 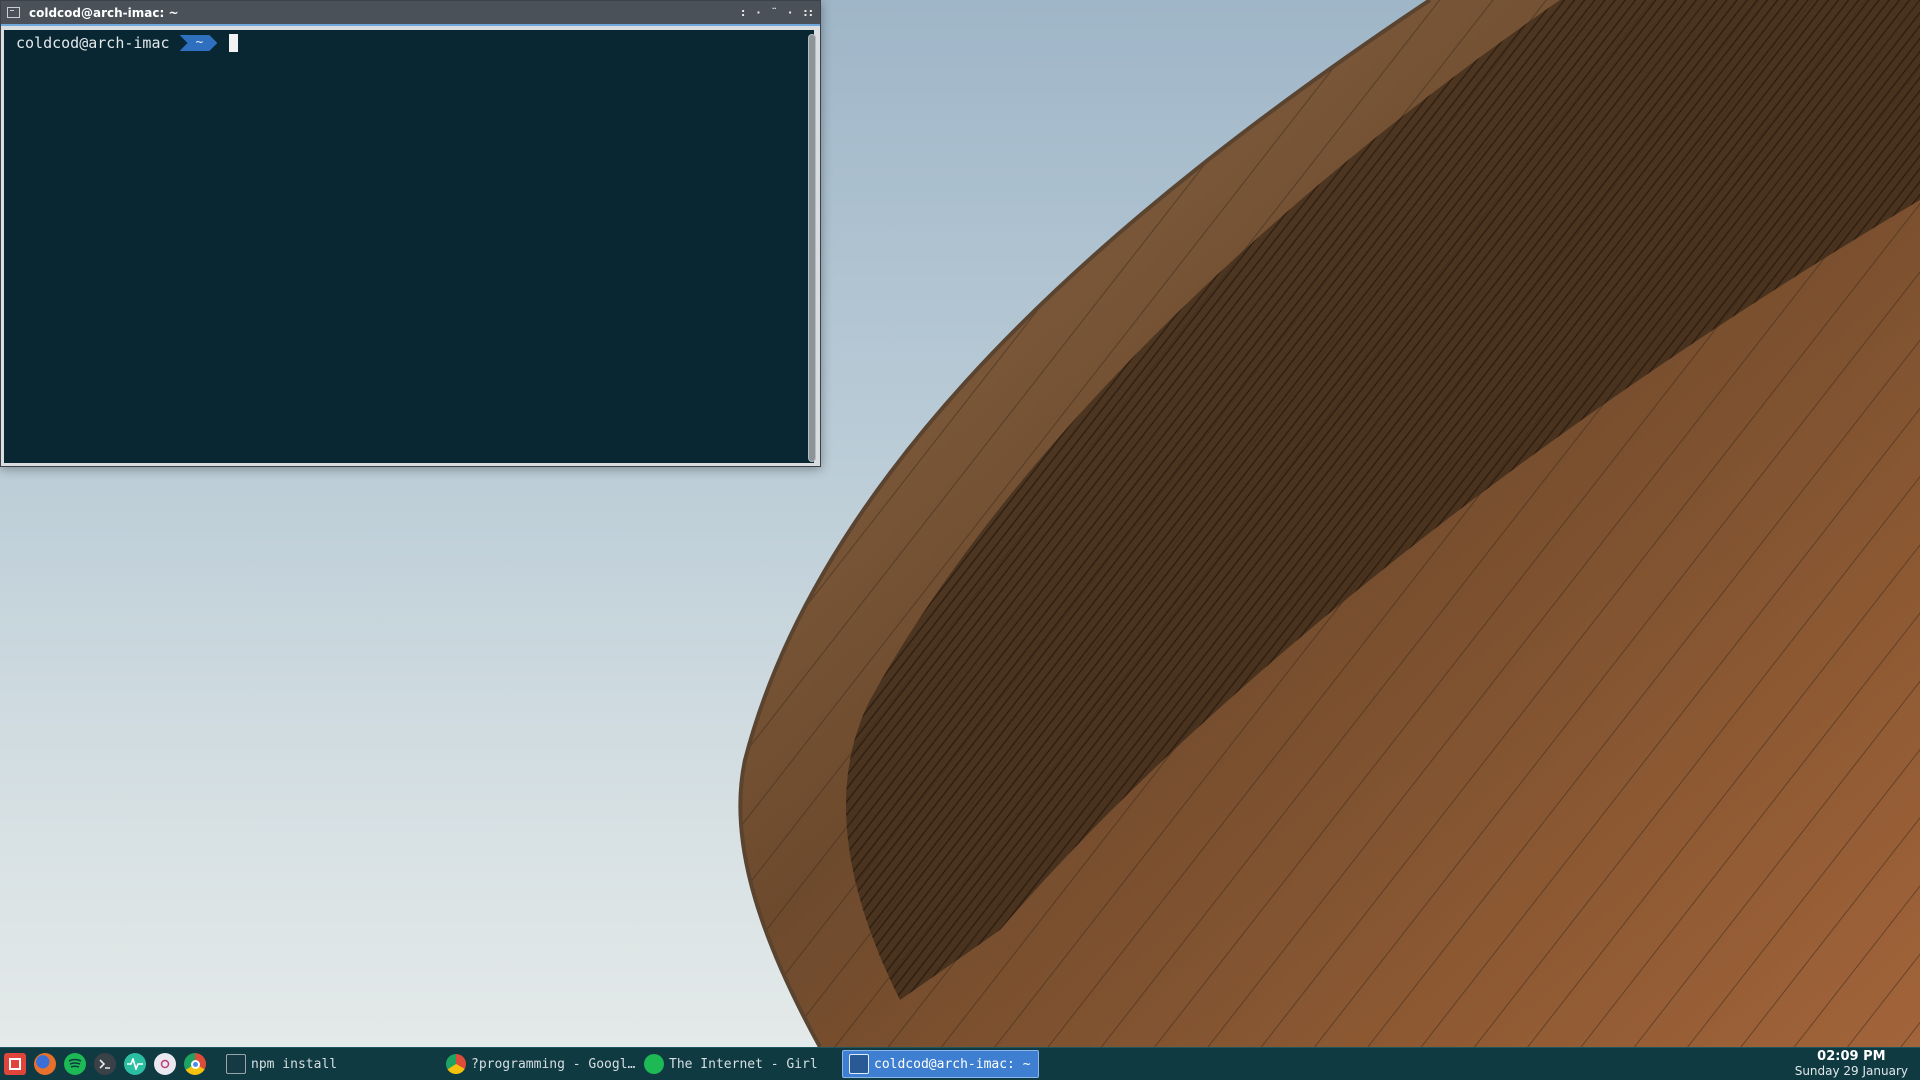 I want to click on terminal-scrollbar, so click(x=812, y=248).